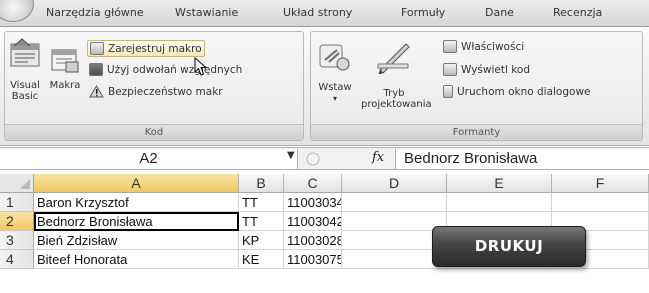 The height and width of the screenshot is (293, 649). What do you see at coordinates (394, 183) in the screenshot?
I see `column-header-d: D` at bounding box center [394, 183].